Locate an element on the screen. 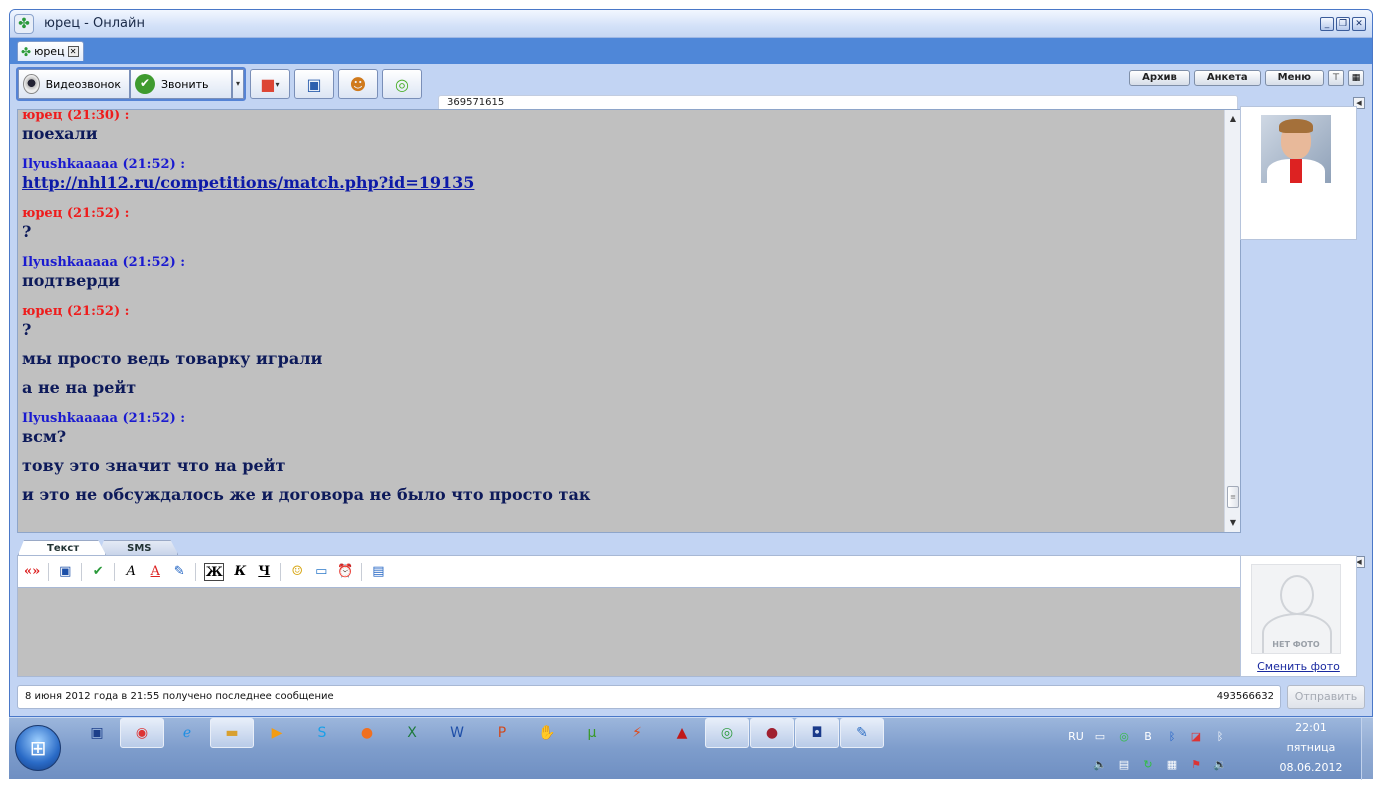 This screenshot has height=791, width=1389. games-button: ■ ▾ is located at coordinates (270, 84).